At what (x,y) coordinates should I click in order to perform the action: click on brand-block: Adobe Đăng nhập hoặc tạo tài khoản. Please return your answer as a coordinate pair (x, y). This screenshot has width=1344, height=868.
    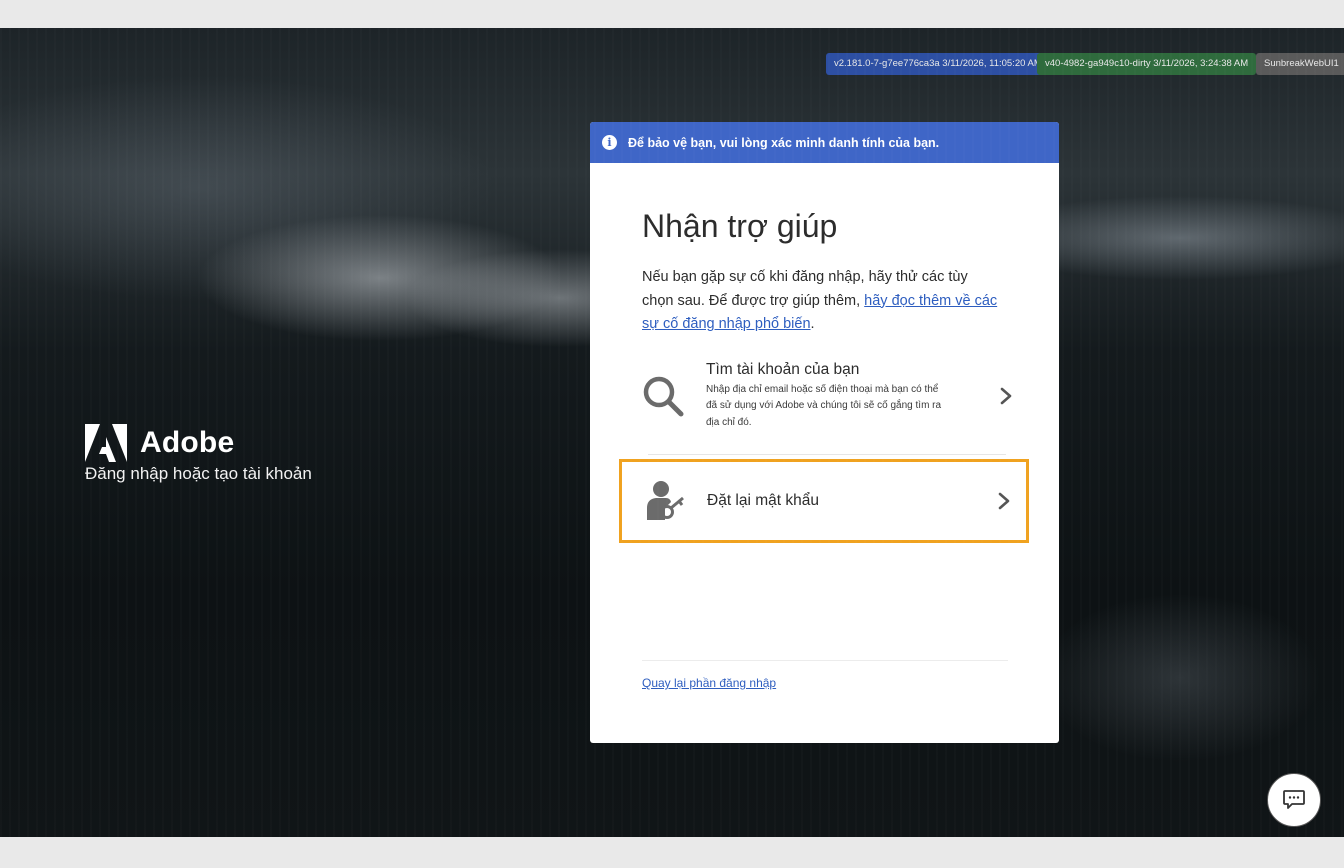
    Looking at the image, I should click on (198, 454).